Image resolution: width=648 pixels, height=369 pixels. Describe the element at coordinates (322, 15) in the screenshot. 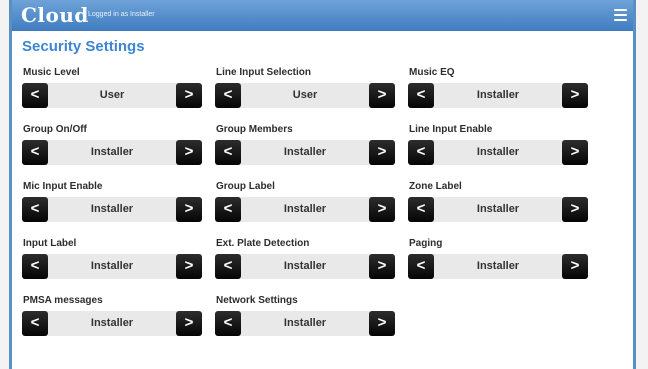

I see `top-bar: Cloud Logged in as Installer` at that location.